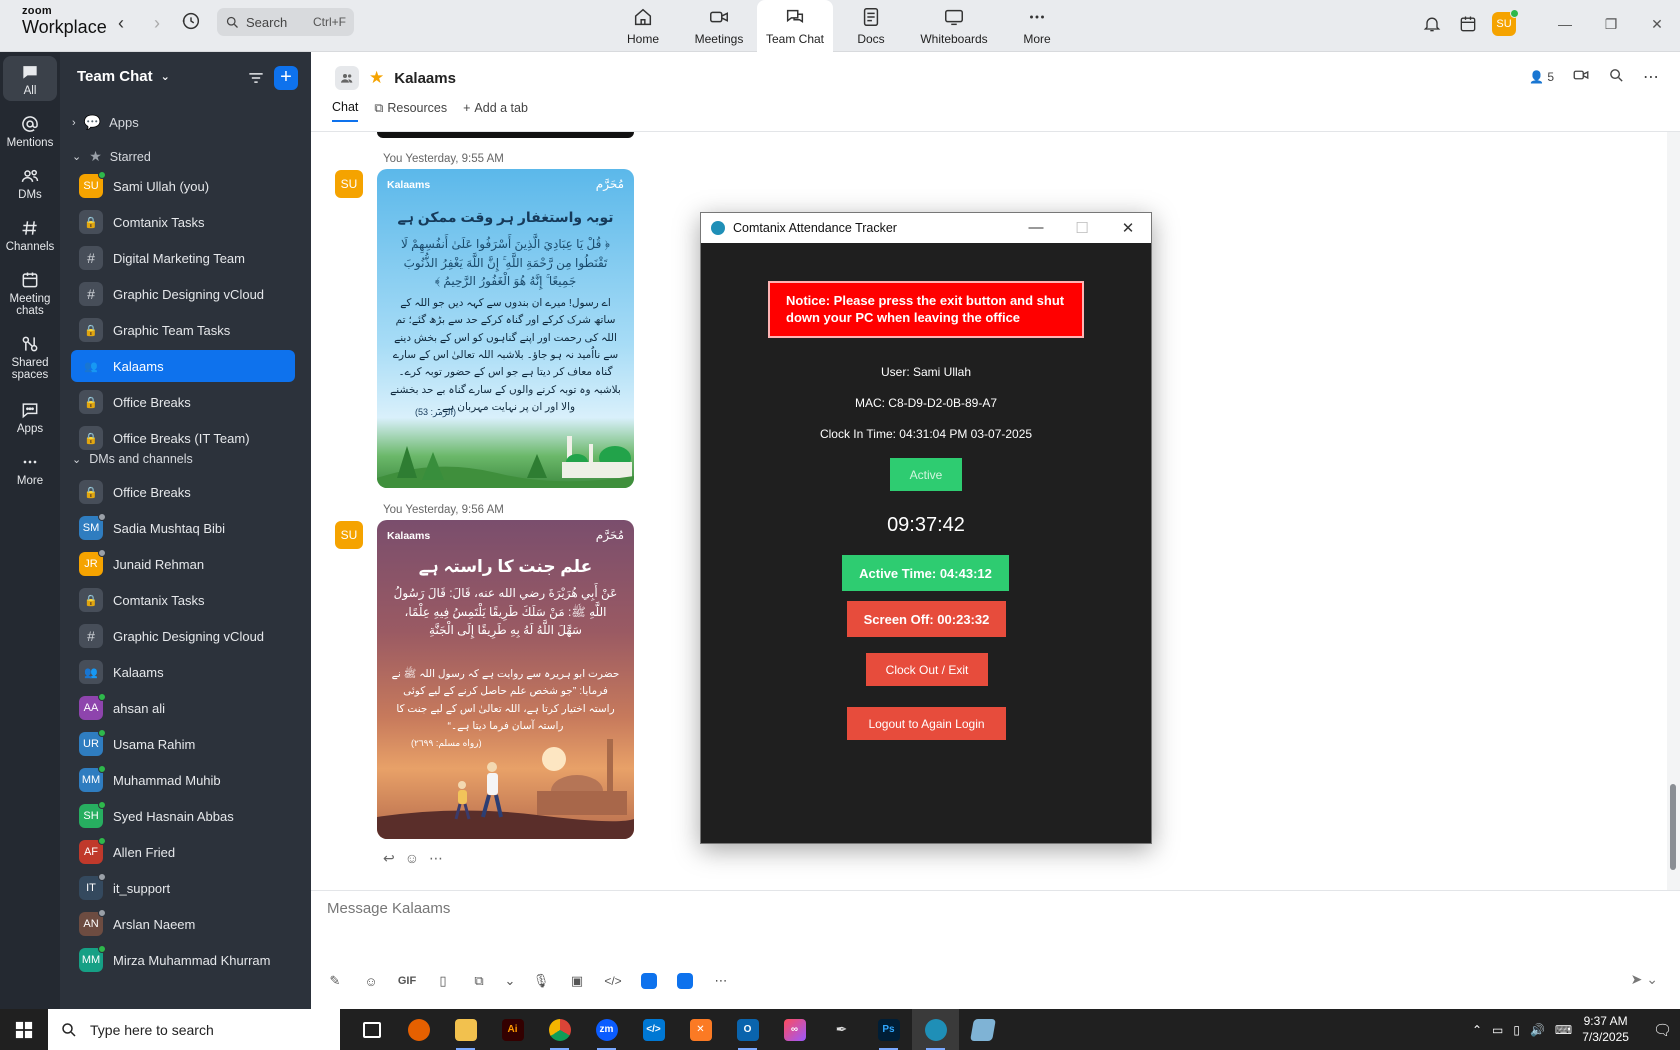 This screenshot has height=1050, width=1680. What do you see at coordinates (1516, 1030) in the screenshot?
I see `battery-icon: ▯` at bounding box center [1516, 1030].